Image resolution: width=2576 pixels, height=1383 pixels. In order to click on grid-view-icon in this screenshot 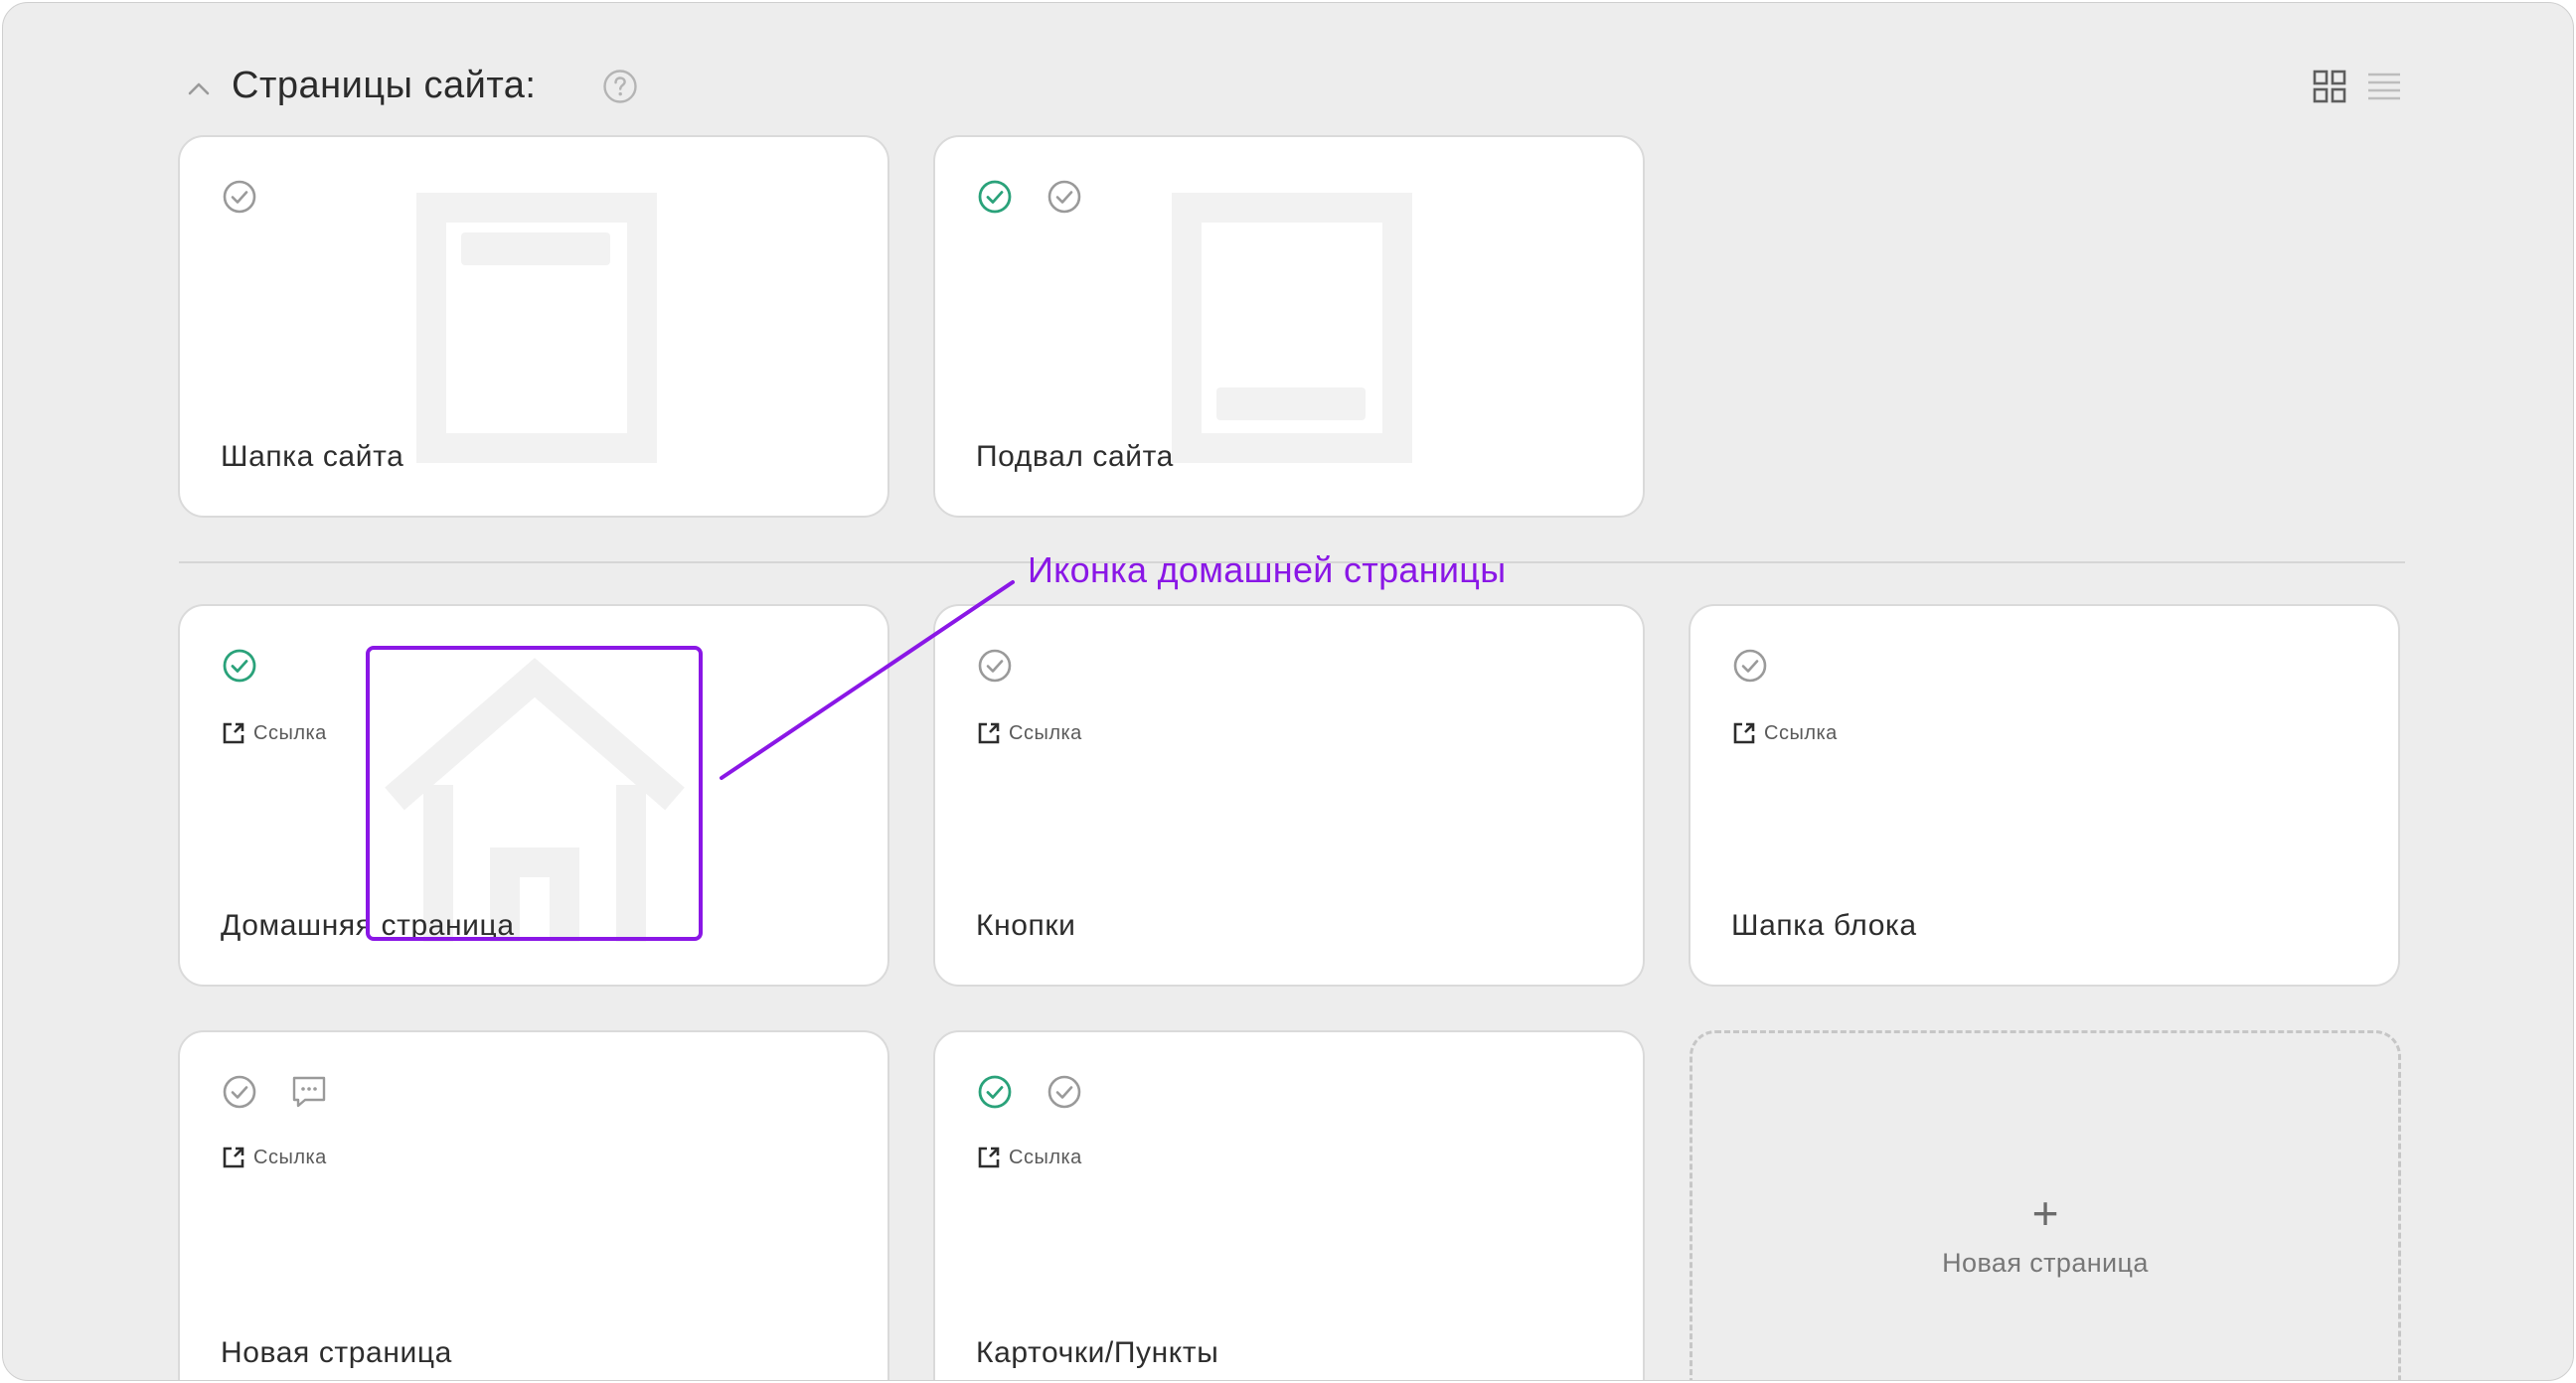, I will do `click(2329, 86)`.